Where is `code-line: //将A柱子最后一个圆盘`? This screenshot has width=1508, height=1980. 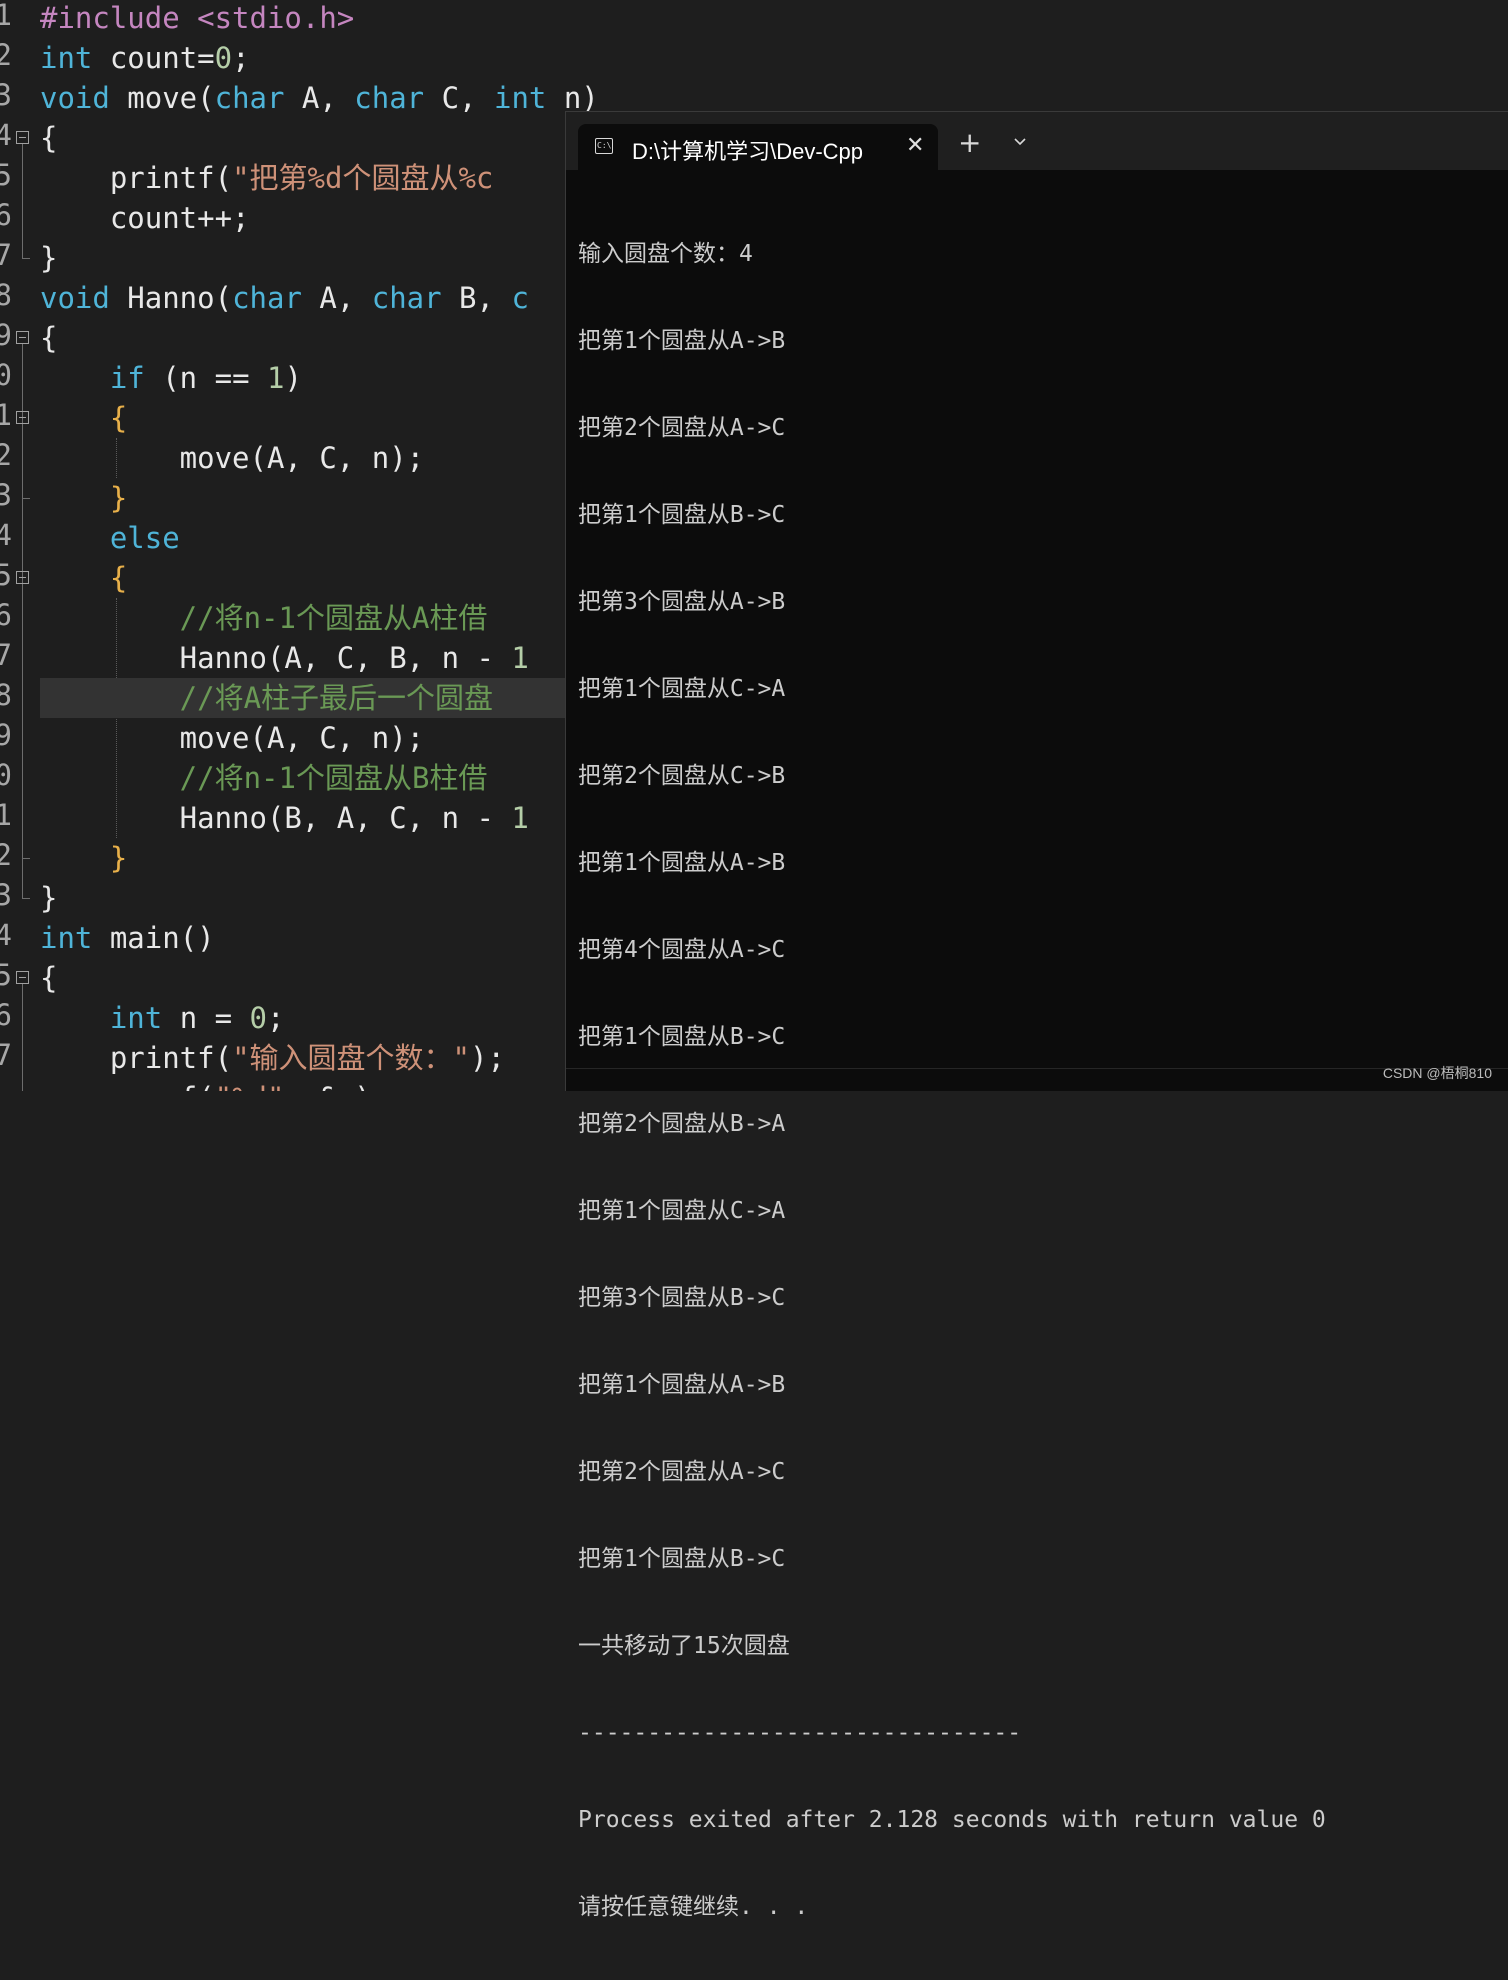
code-line: //将A柱子最后一个圆盘 is located at coordinates (266, 698).